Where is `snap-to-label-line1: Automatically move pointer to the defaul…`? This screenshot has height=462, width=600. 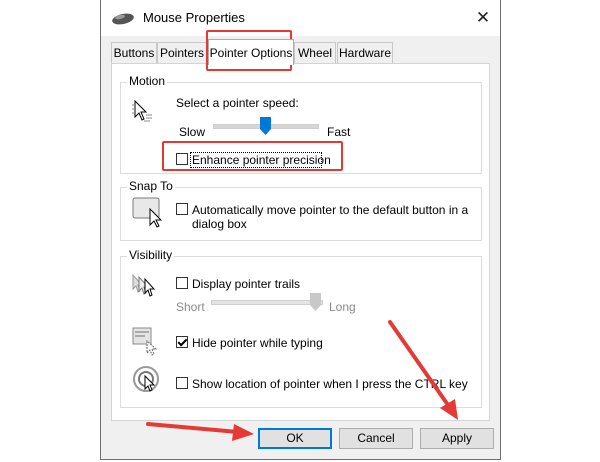 snap-to-label-line1: Automatically move pointer to the defaul… is located at coordinates (330, 210).